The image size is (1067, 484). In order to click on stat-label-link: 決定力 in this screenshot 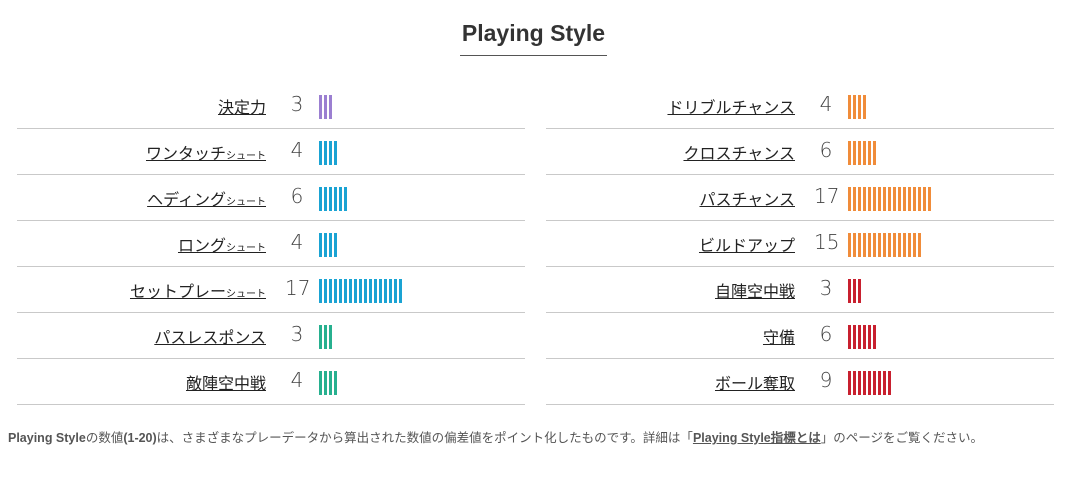, I will do `click(242, 106)`.